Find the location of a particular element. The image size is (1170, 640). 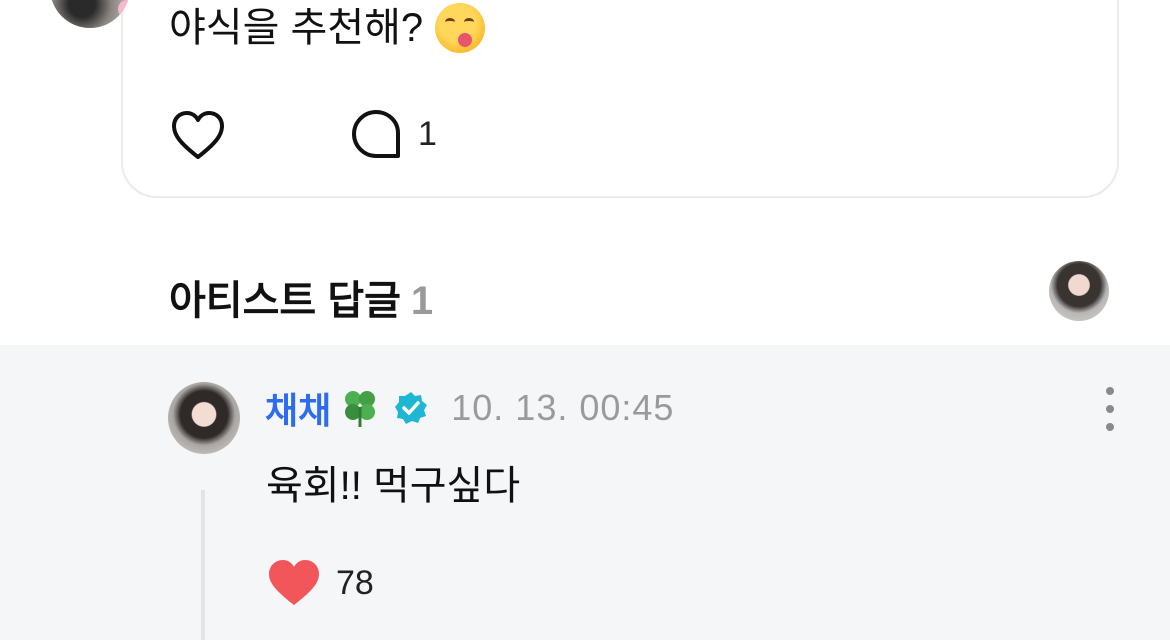

reply-author-name: 채채 is located at coordinates (298, 408).